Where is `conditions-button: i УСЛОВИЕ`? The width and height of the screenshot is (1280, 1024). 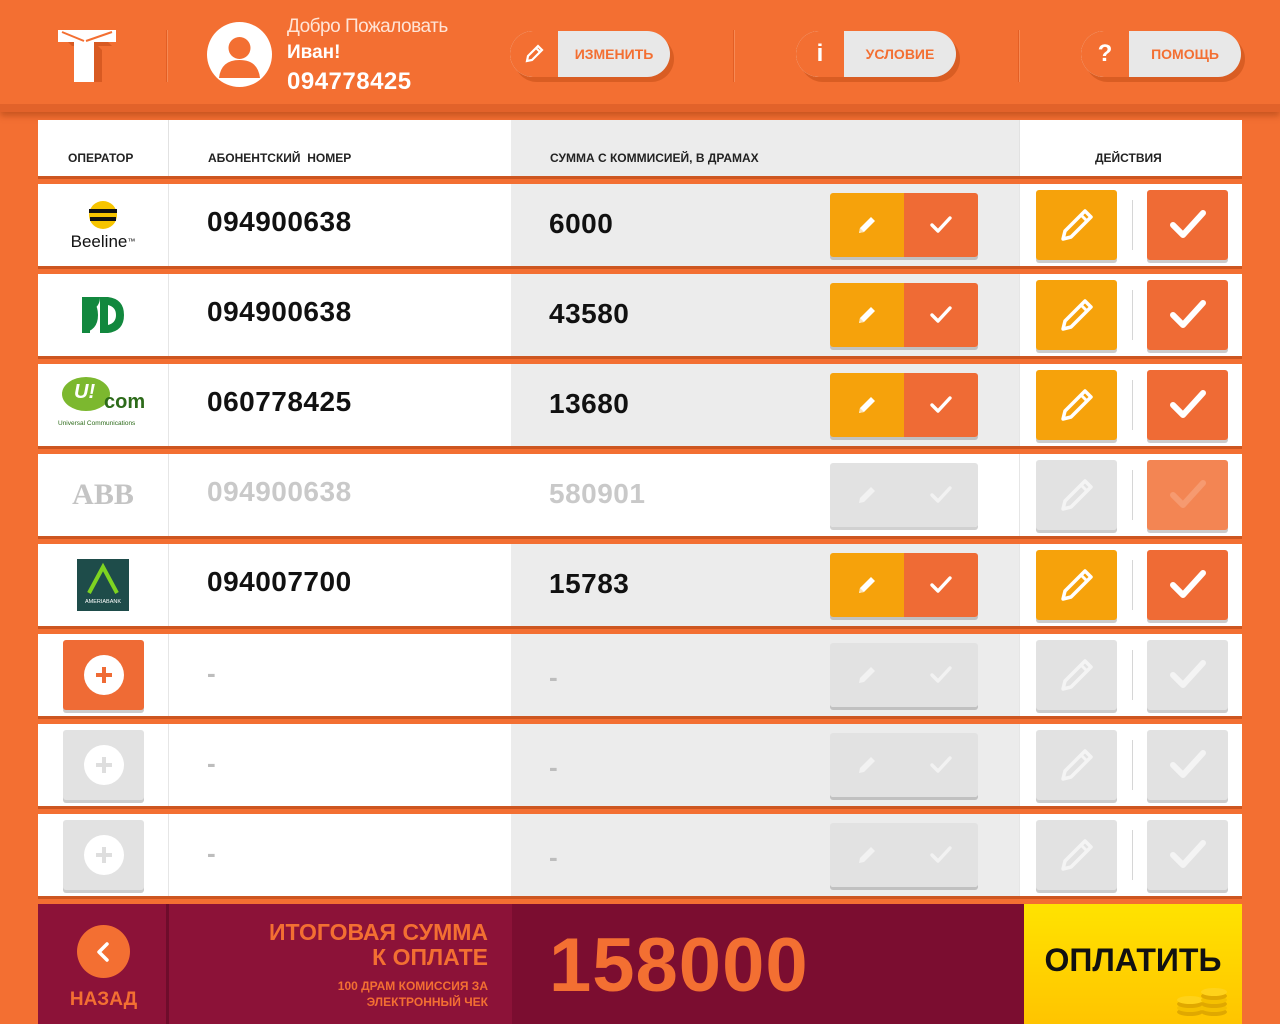 conditions-button: i УСЛОВИЕ is located at coordinates (876, 54).